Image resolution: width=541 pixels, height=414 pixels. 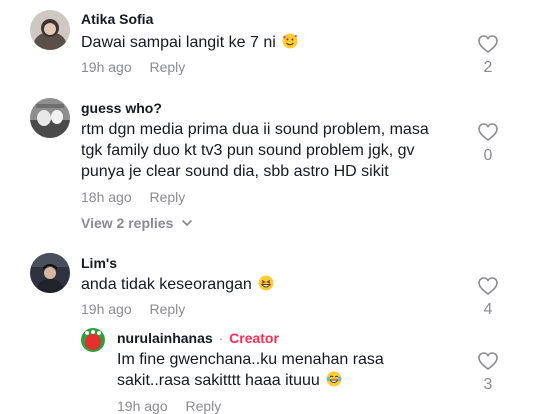 What do you see at coordinates (254, 338) in the screenshot?
I see `creator-badge: Creator` at bounding box center [254, 338].